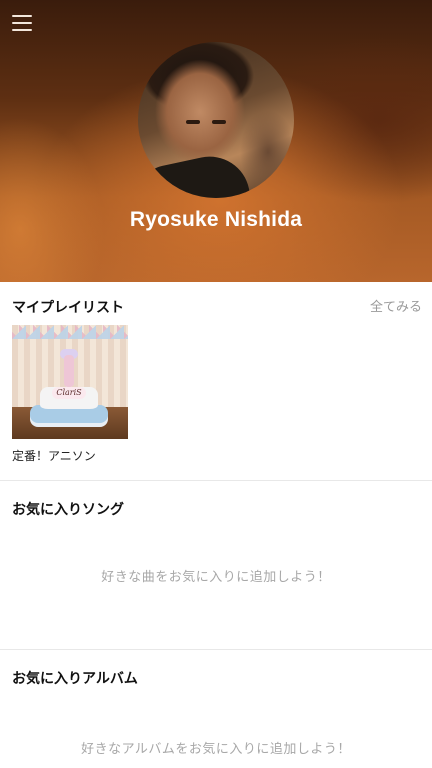  I want to click on avatar-shirt, so click(196, 173).